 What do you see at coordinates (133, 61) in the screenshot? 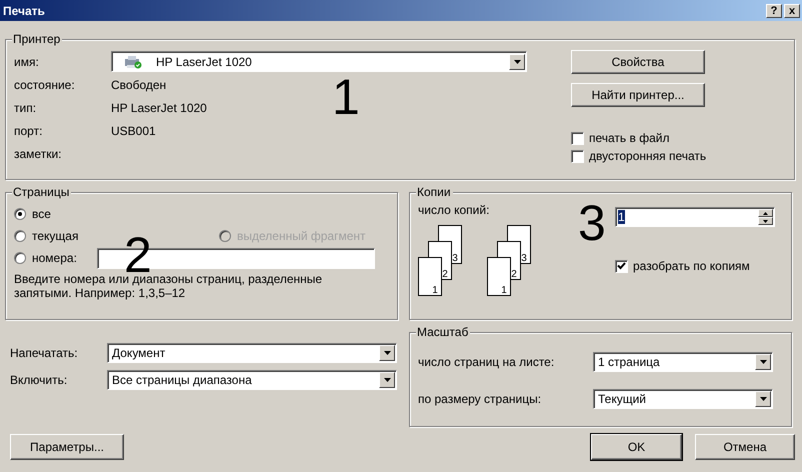
I see `printer-icon` at bounding box center [133, 61].